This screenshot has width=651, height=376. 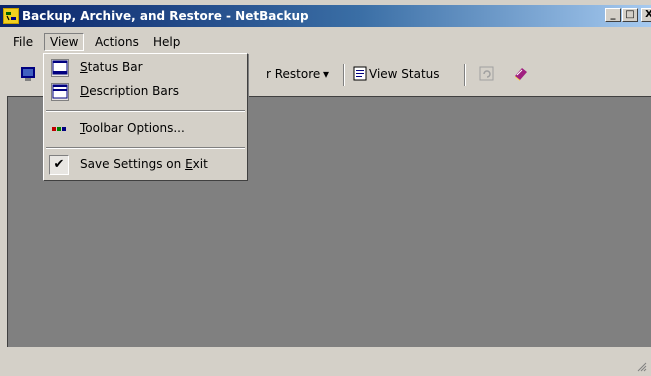 What do you see at coordinates (521, 74) in the screenshot?
I see `help-book-icon` at bounding box center [521, 74].